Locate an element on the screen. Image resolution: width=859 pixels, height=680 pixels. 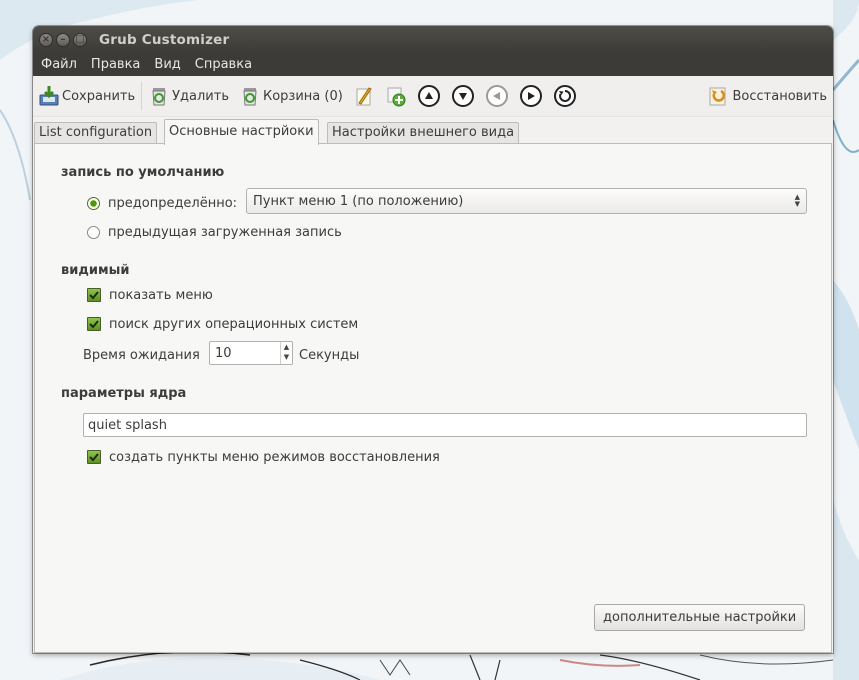
trash-button: Корзина (0) is located at coordinates (291, 96).